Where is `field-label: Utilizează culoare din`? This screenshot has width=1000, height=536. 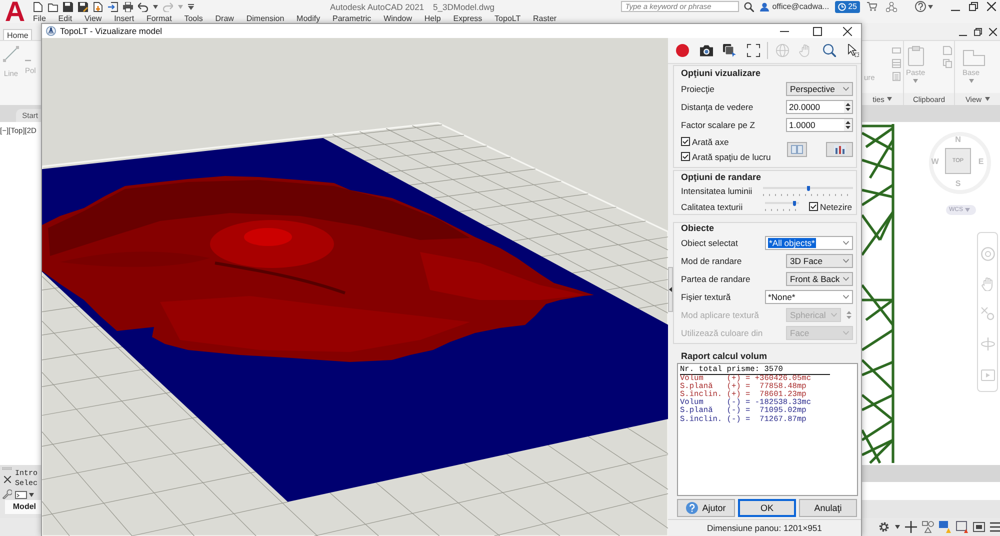
field-label: Utilizează culoare din is located at coordinates (722, 333).